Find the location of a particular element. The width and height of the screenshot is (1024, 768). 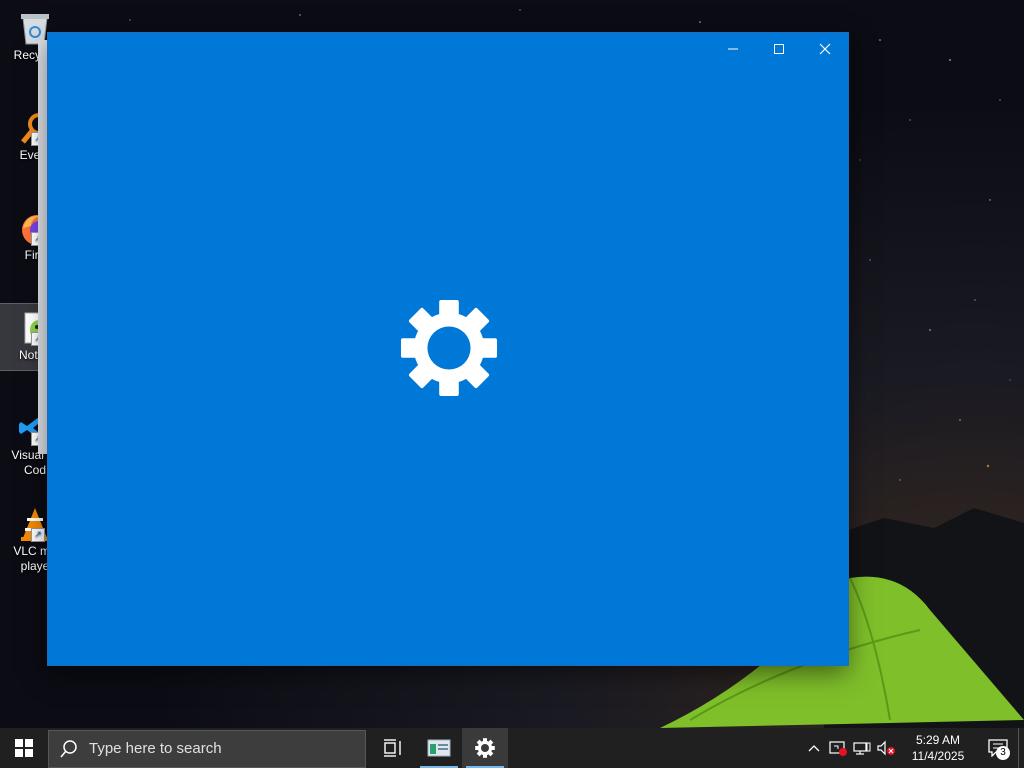

window-app-icon is located at coordinates (439, 748).